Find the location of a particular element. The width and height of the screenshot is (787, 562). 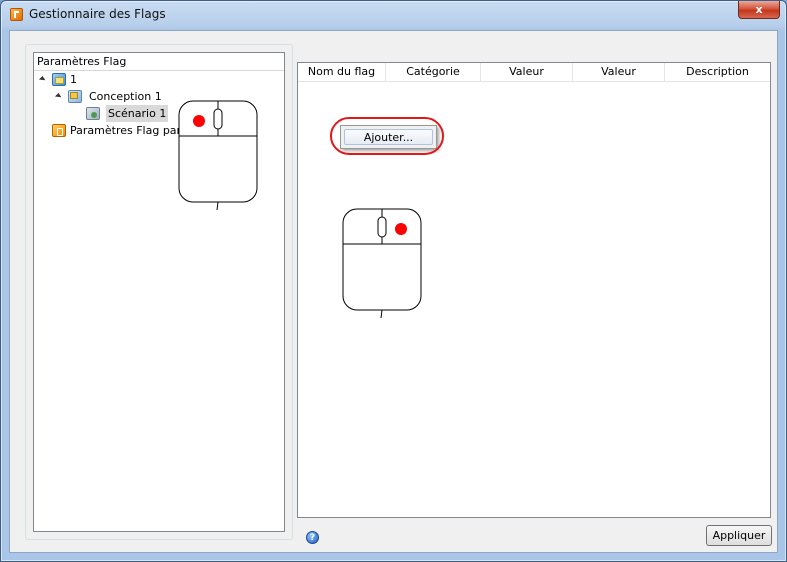

default-flag-icon is located at coordinates (59, 130).